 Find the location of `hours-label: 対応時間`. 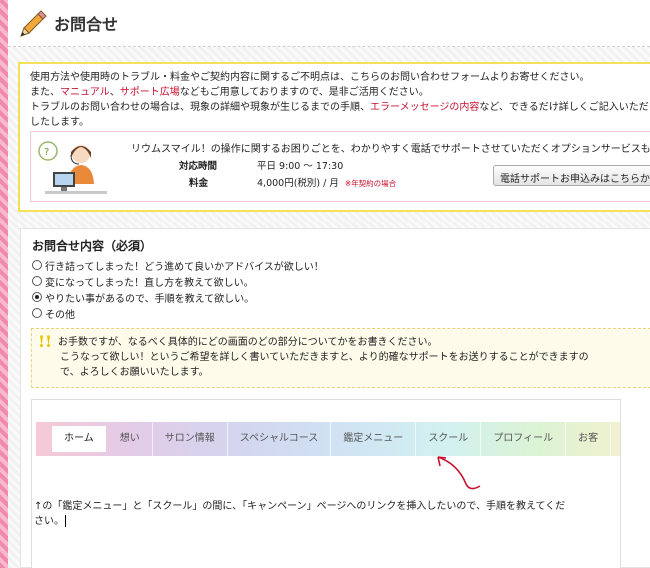

hours-label: 対応時間 is located at coordinates (198, 166).